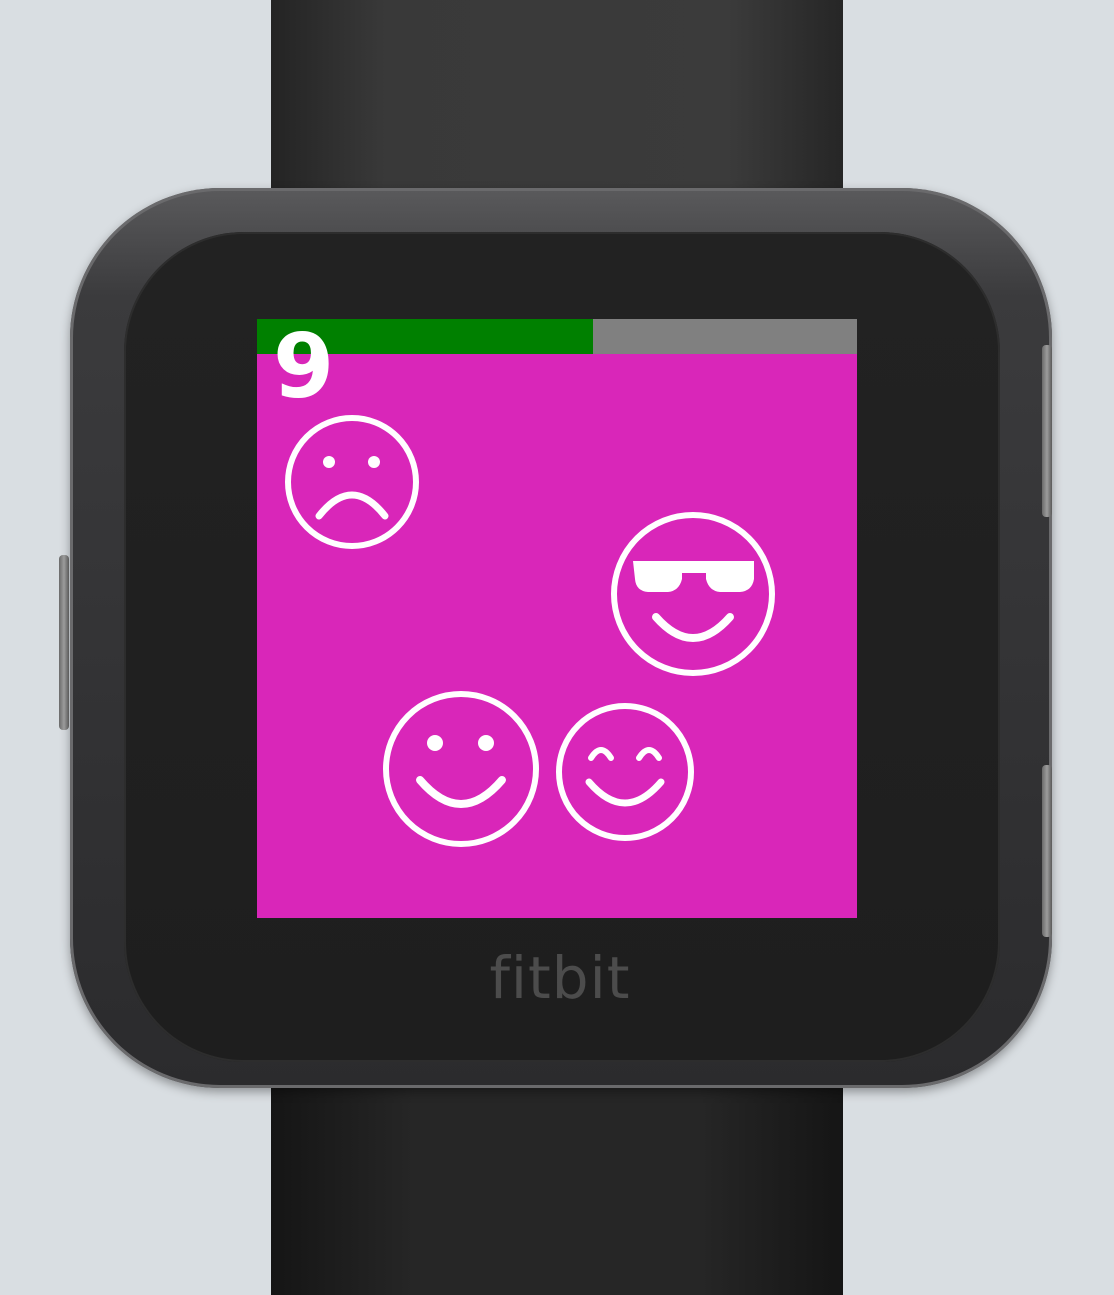  What do you see at coordinates (560, 978) in the screenshot?
I see `brand-logo: fitbit` at bounding box center [560, 978].